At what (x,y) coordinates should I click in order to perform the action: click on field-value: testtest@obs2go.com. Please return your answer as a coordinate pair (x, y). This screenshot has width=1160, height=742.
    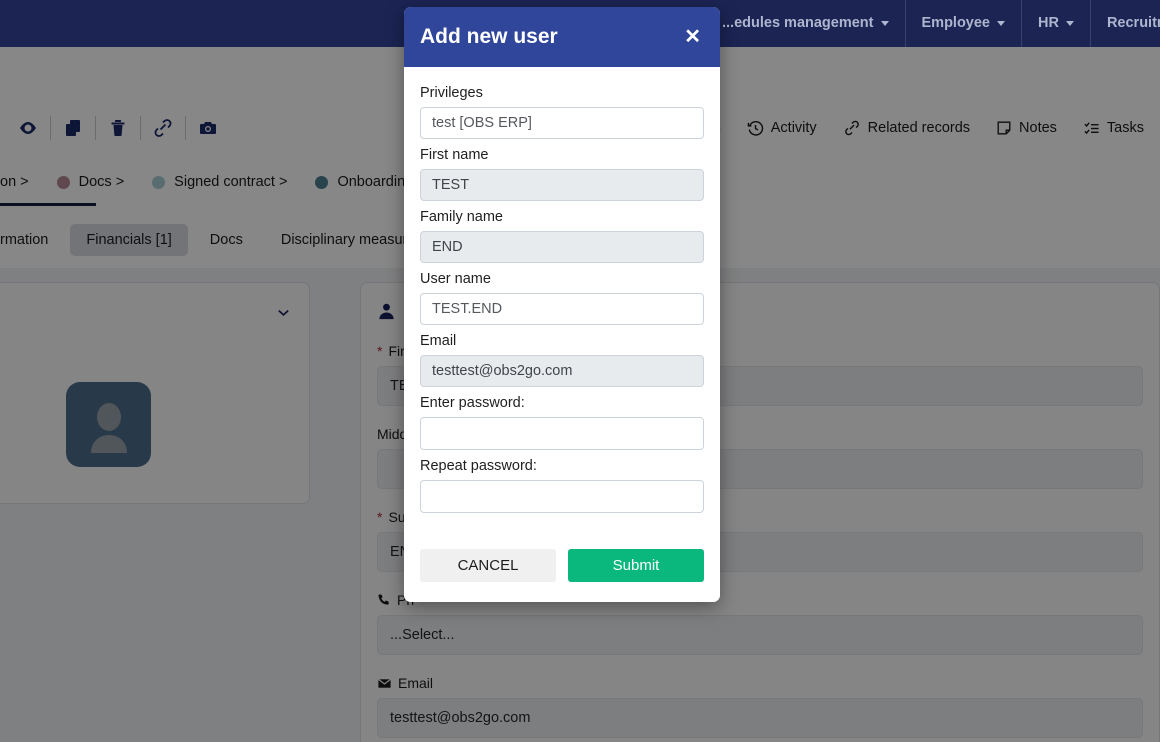
    Looking at the image, I should click on (502, 371).